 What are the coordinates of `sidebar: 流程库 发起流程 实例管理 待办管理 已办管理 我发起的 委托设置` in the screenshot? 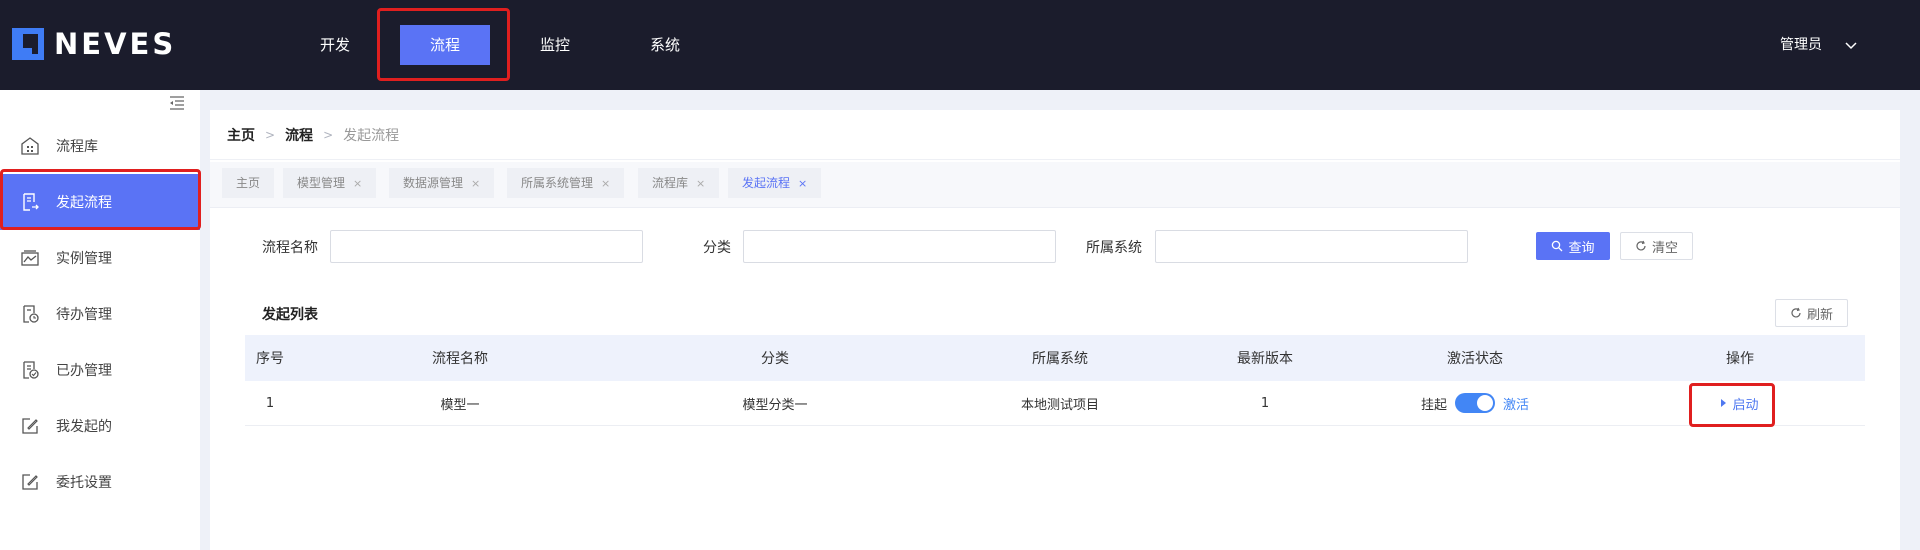 It's located at (100, 320).